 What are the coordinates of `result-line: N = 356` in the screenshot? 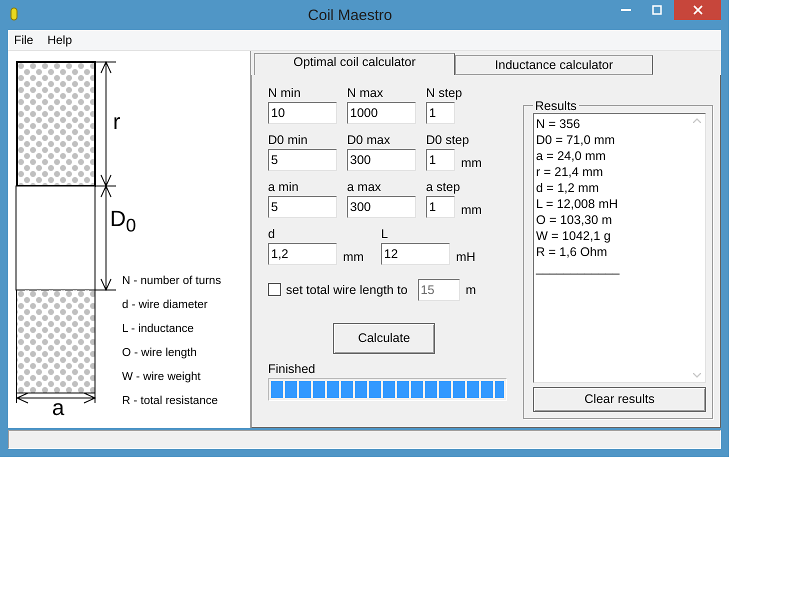 It's located at (559, 124).